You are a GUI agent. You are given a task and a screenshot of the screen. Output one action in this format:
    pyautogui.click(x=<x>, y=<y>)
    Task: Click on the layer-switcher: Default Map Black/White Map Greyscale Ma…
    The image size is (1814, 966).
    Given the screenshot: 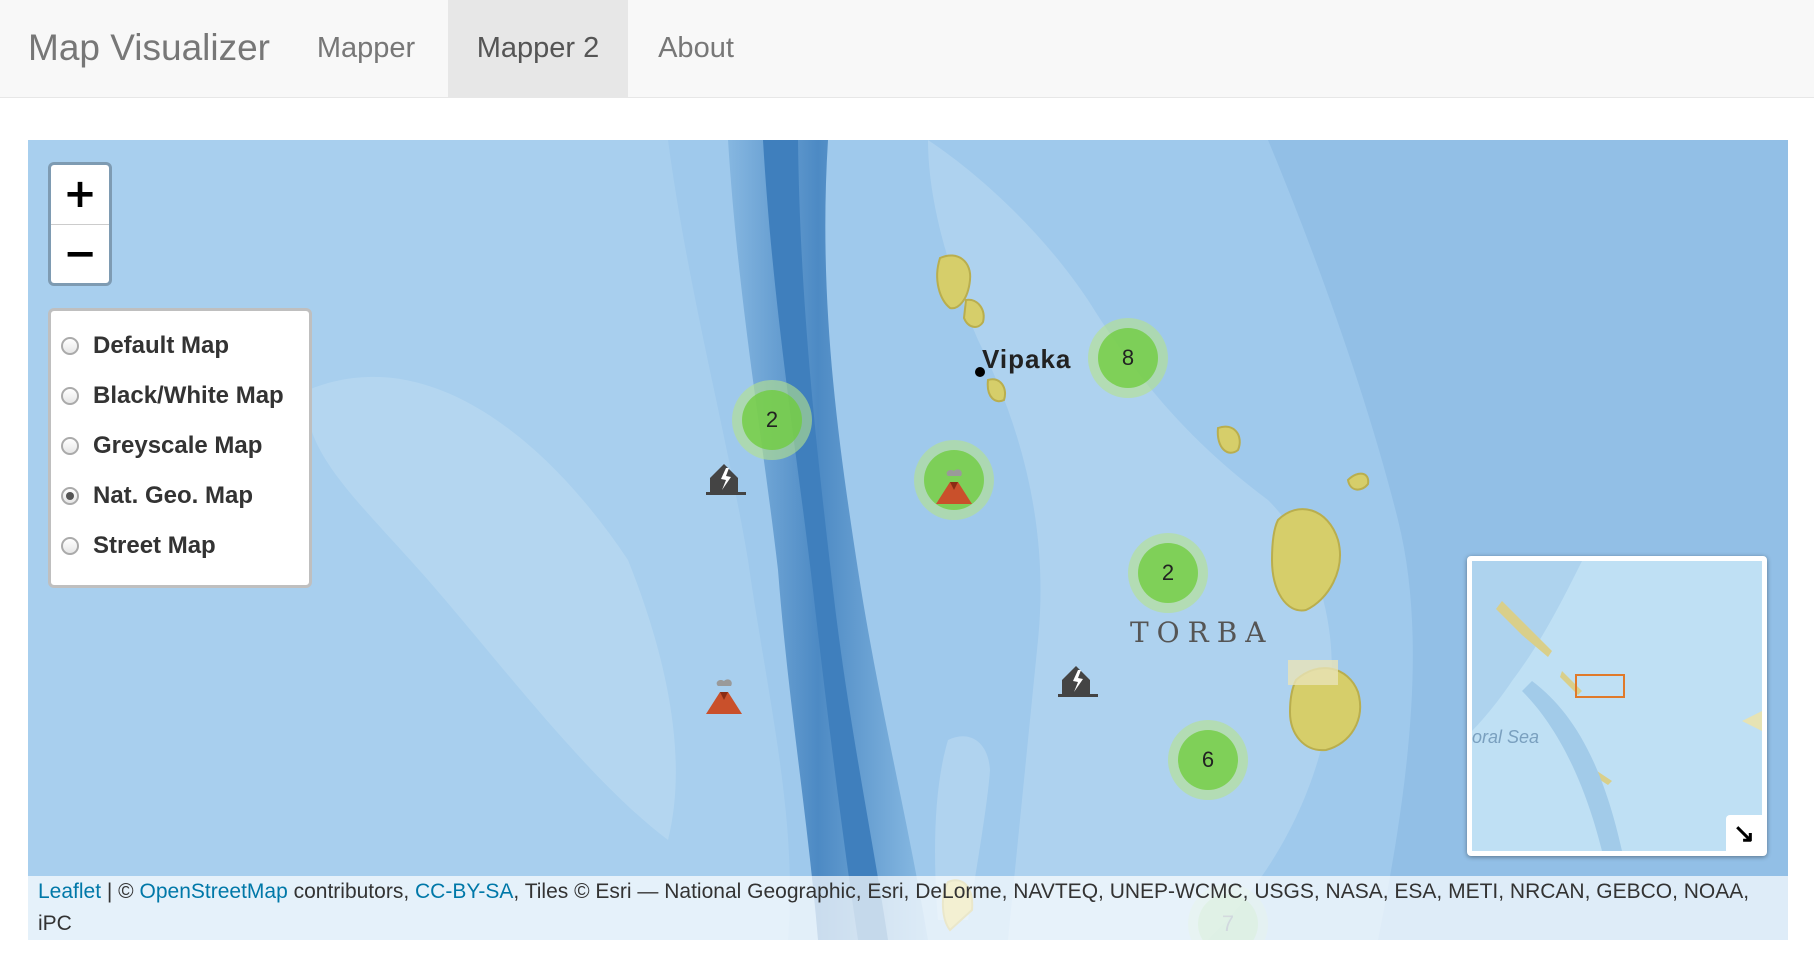 What is the action you would take?
    pyautogui.click(x=180, y=448)
    